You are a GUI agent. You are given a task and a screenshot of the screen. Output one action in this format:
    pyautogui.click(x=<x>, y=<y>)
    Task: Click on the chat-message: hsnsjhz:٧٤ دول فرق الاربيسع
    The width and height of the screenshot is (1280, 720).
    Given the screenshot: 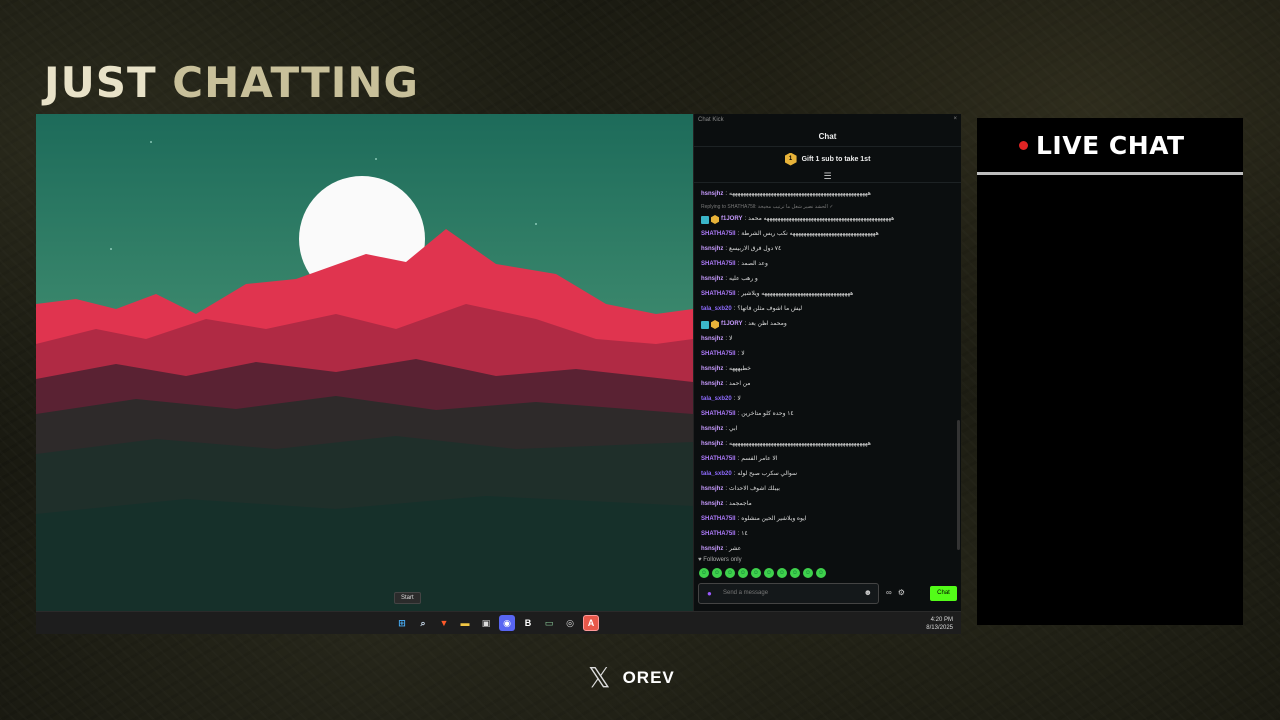 What is the action you would take?
    pyautogui.click(x=829, y=249)
    